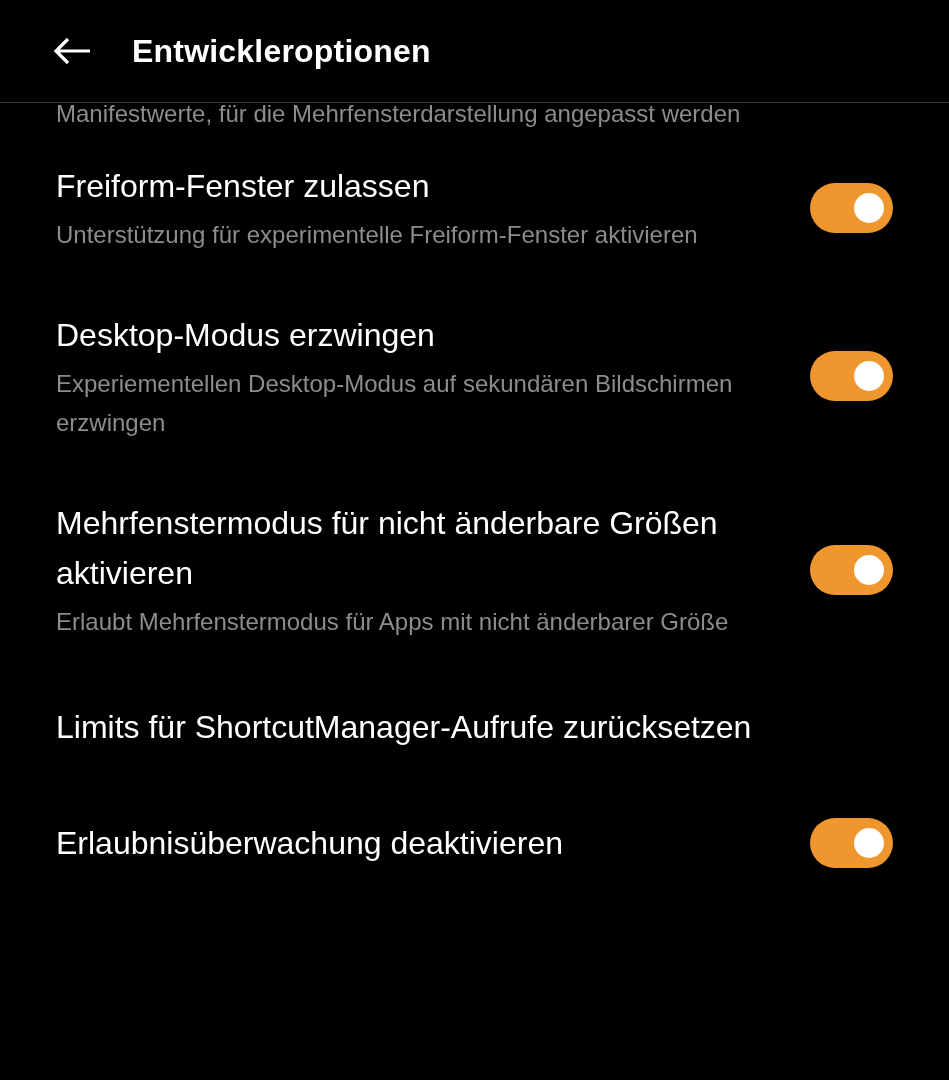  What do you see at coordinates (416, 186) in the screenshot?
I see `setting-title: Freiform-Fenster zulassen` at bounding box center [416, 186].